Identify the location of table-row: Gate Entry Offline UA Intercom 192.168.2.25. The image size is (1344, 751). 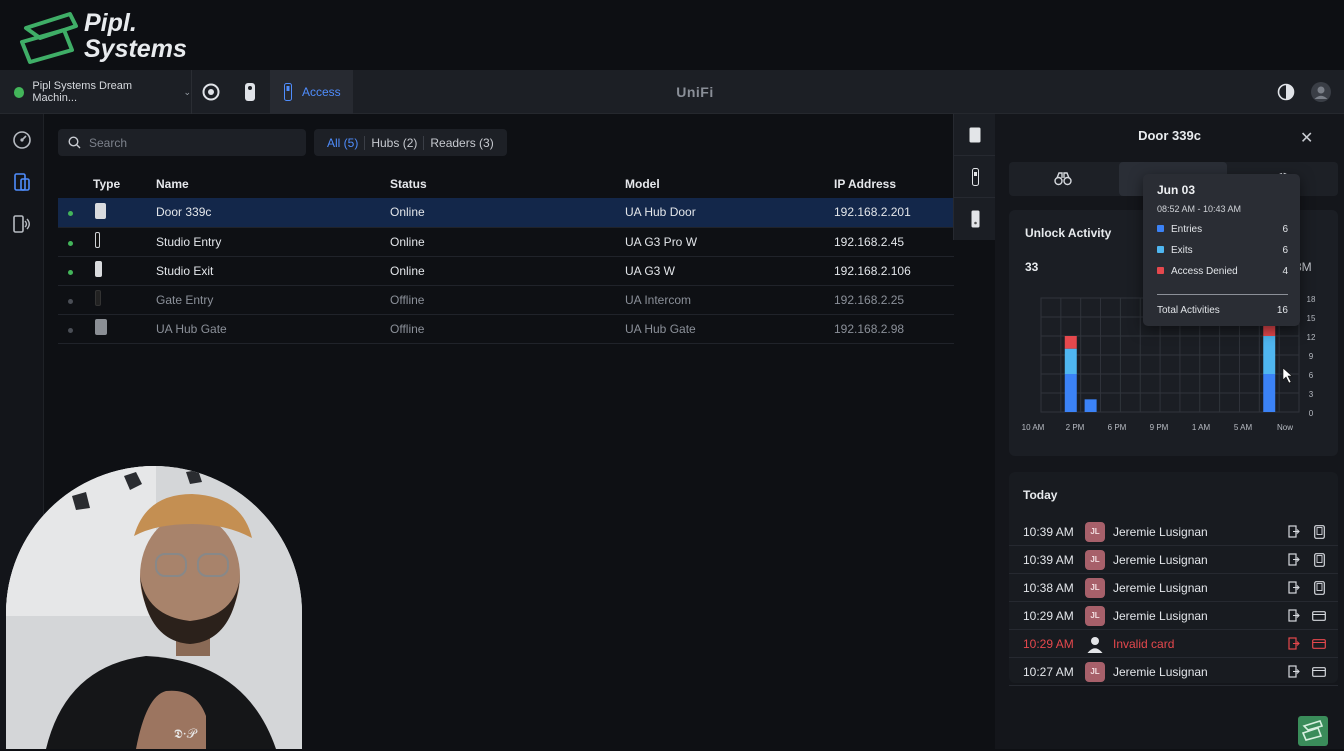
(506, 300).